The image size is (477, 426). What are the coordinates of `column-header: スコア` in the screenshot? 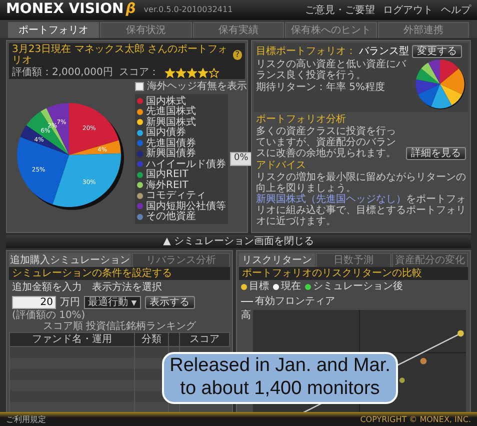 It's located at (205, 339).